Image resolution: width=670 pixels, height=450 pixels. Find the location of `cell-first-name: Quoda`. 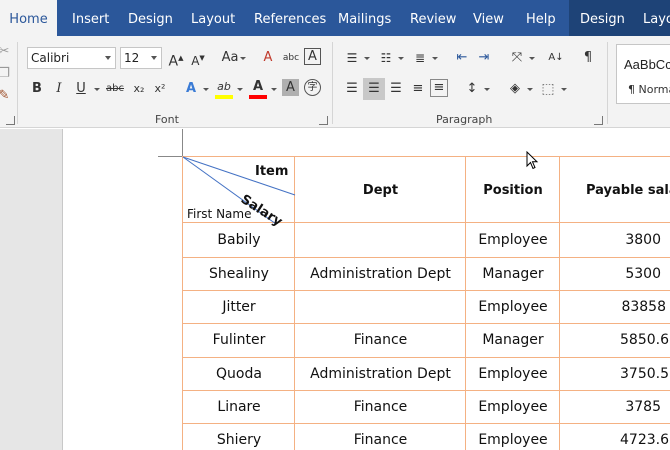

cell-first-name: Quoda is located at coordinates (239, 374).